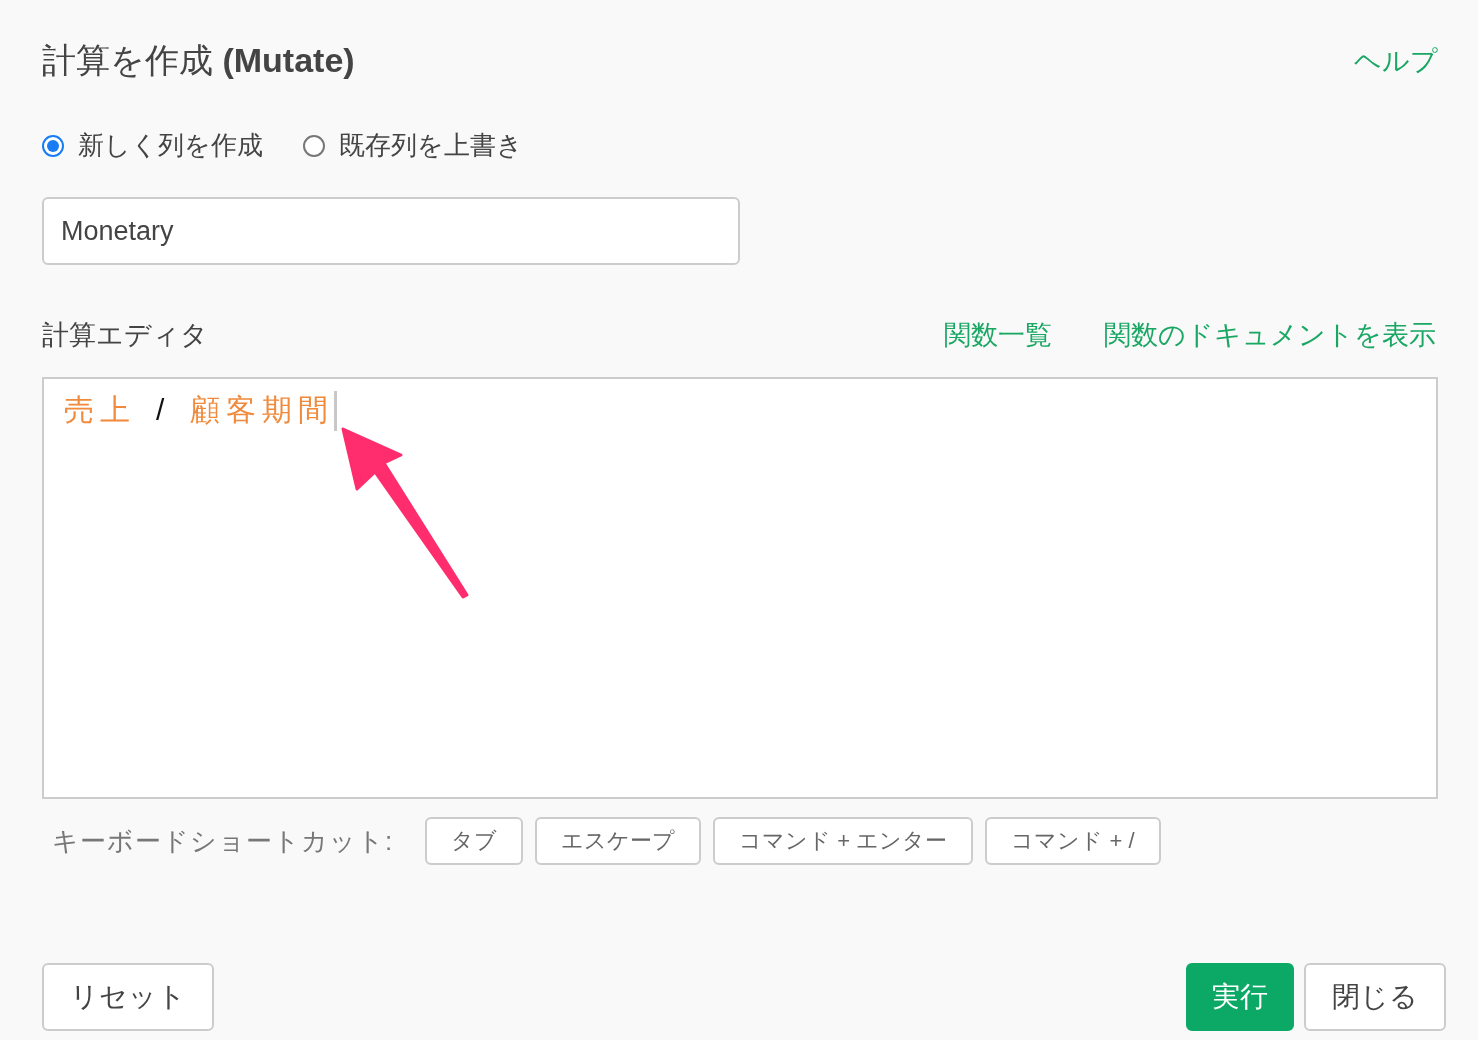  Describe the element at coordinates (843, 841) in the screenshot. I see `shortcut-key: コマンド + エンター` at that location.